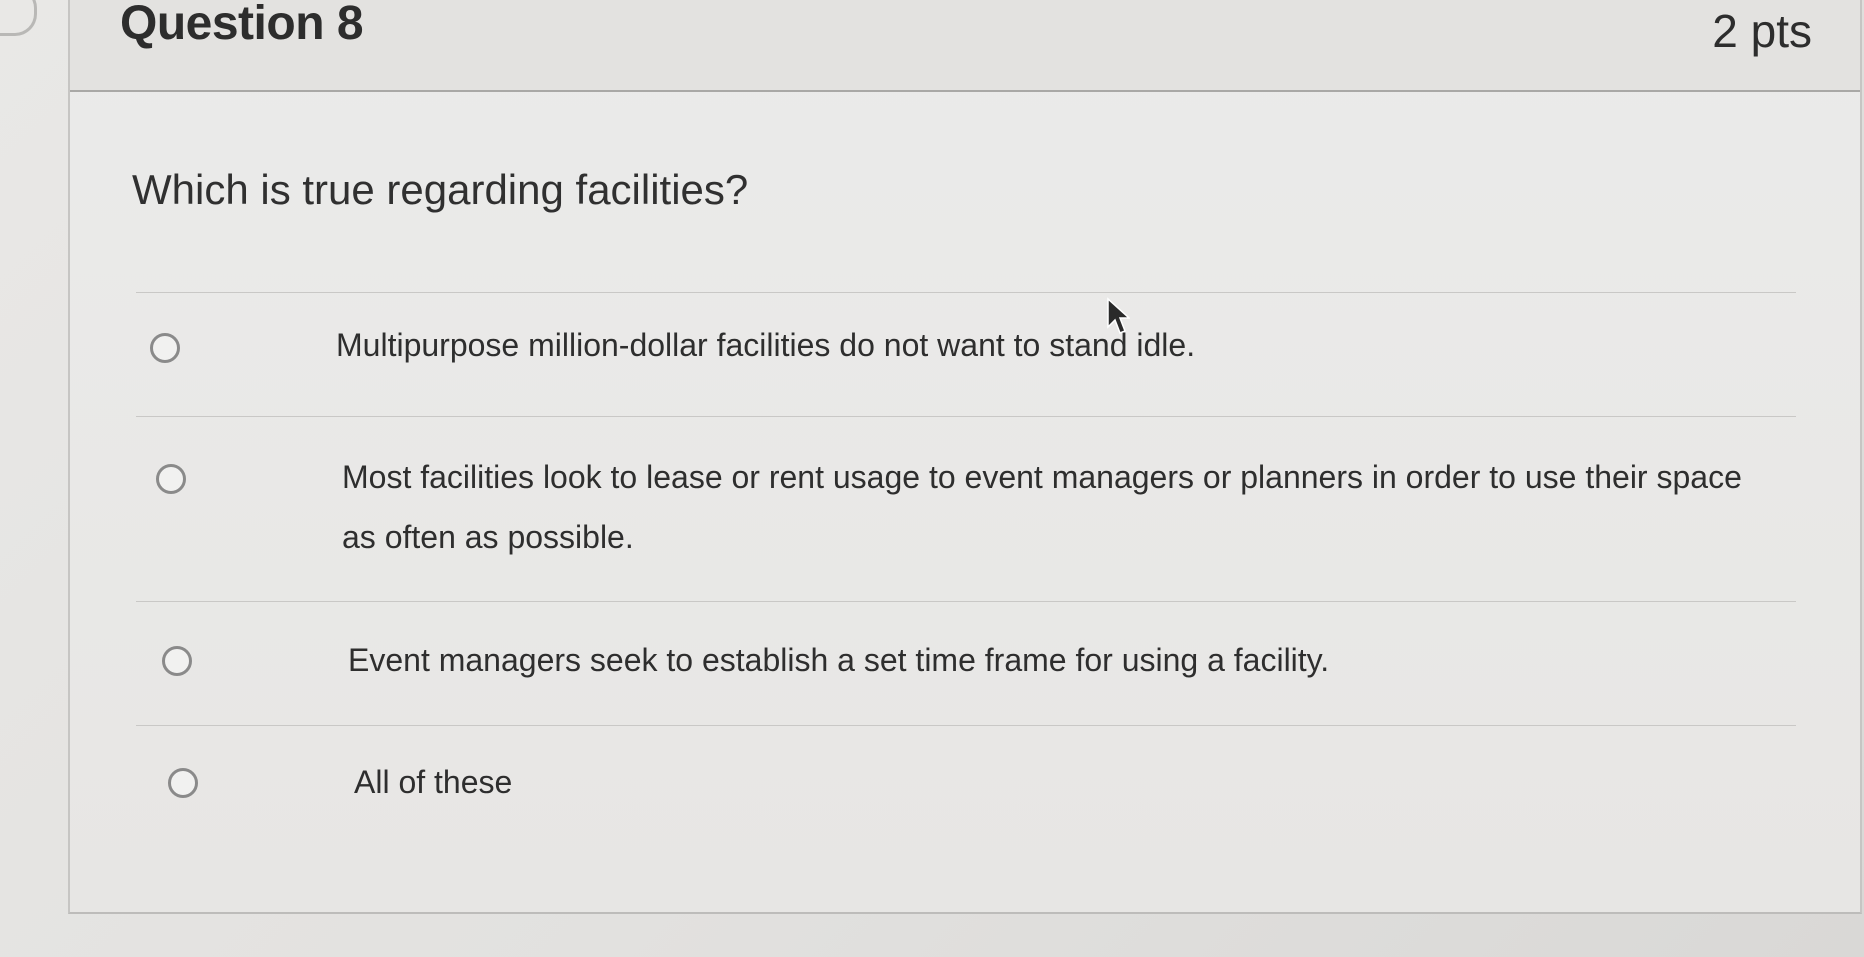  I want to click on sidebar-toggle-icon, so click(18, 18).